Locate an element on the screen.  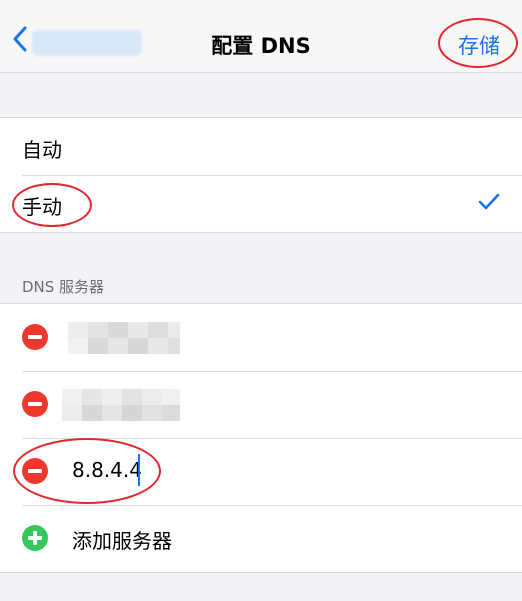
save-button: 存储 is located at coordinates (479, 45).